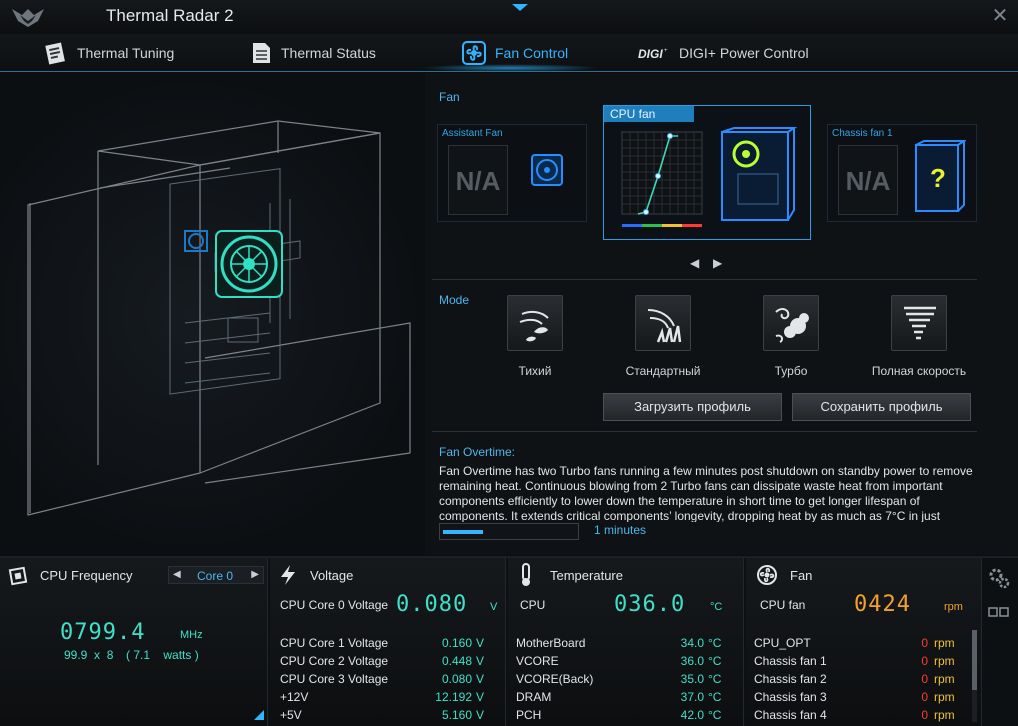 The image size is (1018, 726). Describe the element at coordinates (255, 574) in the screenshot. I see `core-next-icon: ▶` at that location.